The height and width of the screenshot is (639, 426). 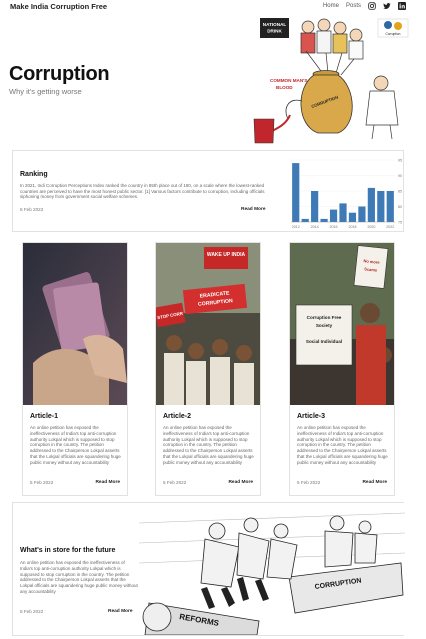 What do you see at coordinates (364, 6) in the screenshot?
I see `nav-links: Home Posts` at bounding box center [364, 6].